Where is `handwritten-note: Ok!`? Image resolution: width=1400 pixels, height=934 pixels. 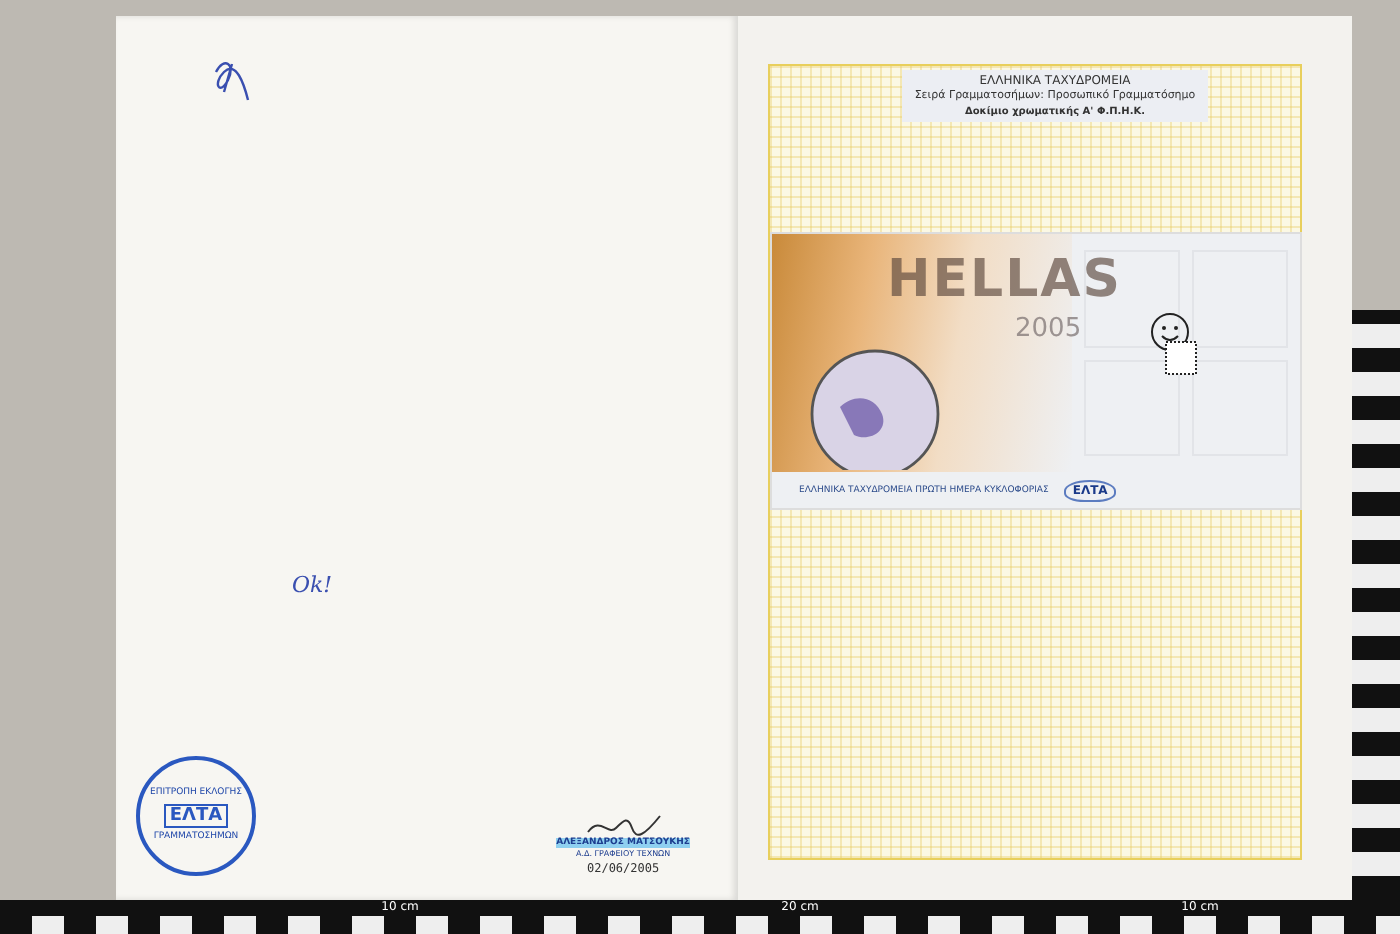
handwritten-note: Ok! is located at coordinates (313, 585).